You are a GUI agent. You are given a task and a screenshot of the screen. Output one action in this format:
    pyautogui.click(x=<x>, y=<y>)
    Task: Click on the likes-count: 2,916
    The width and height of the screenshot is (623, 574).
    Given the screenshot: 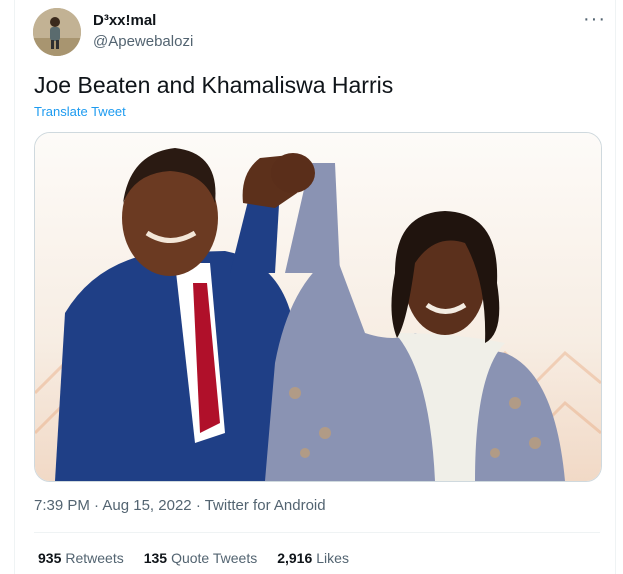 What is the action you would take?
    pyautogui.click(x=295, y=558)
    